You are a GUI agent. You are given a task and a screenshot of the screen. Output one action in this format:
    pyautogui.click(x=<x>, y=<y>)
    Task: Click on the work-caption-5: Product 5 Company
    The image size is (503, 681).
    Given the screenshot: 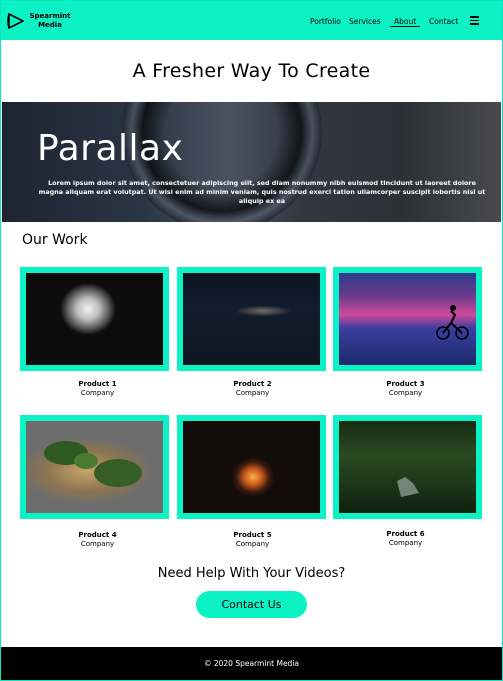 What is the action you would take?
    pyautogui.click(x=252, y=539)
    